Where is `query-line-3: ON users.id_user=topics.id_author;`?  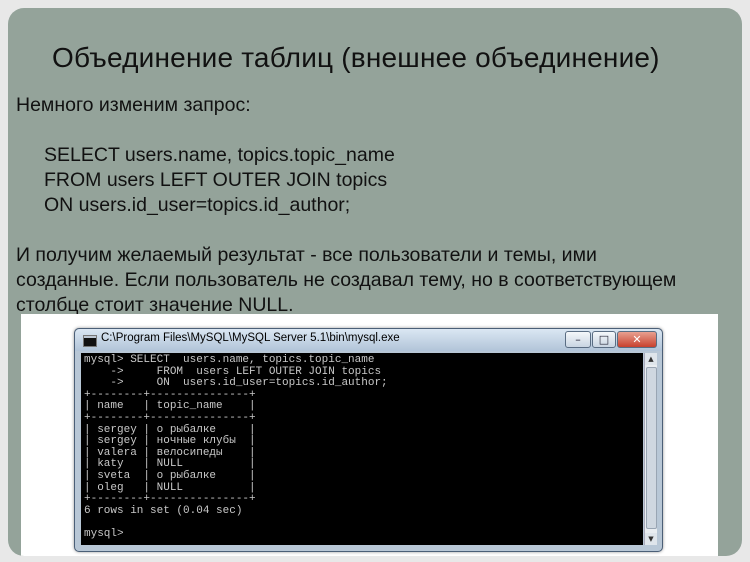
query-line-3: ON users.id_user=topics.id_author; is located at coordinates (197, 205).